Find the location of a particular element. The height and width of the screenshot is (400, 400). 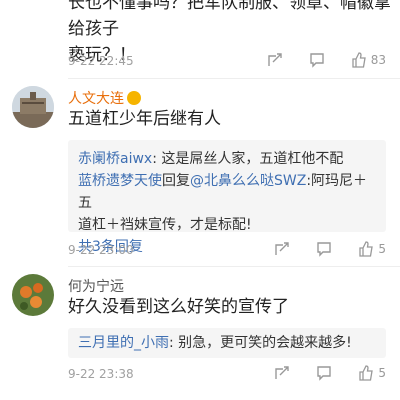

like-button: 83 is located at coordinates (368, 60).